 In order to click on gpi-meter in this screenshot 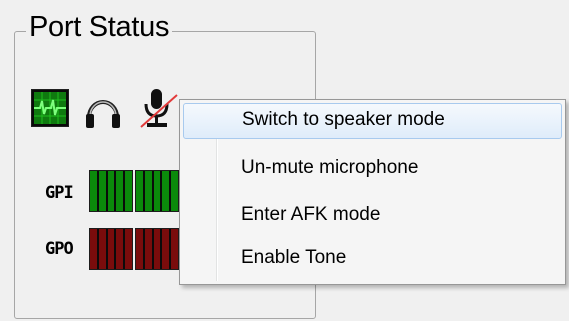, I will do `click(134, 191)`.